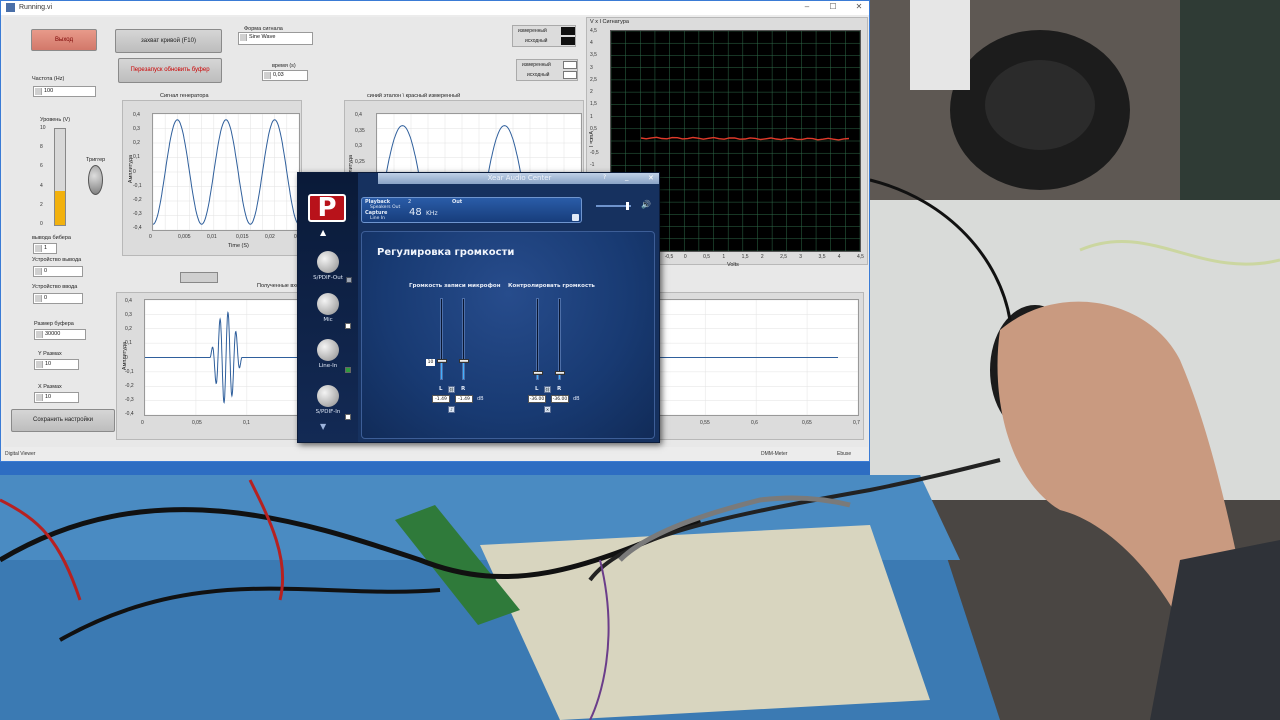  What do you see at coordinates (137, 199) in the screenshot?
I see `generator-y-tick: -0,2` at bounding box center [137, 199].